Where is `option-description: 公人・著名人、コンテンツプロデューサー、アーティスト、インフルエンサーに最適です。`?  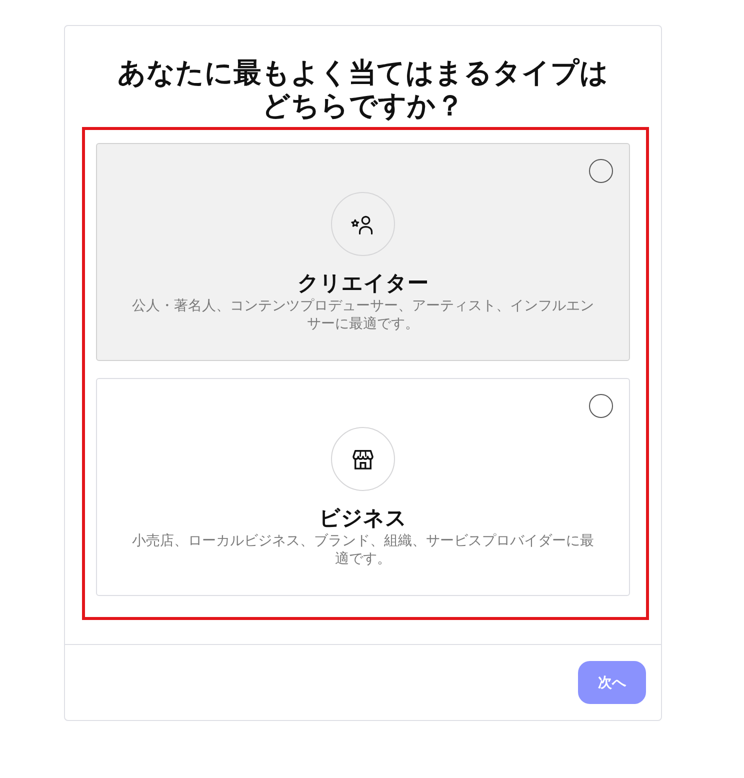
option-description: 公人・著名人、コンテンツプロデューサー、アーティスト、インフルエンサーに最適です。 is located at coordinates (363, 315).